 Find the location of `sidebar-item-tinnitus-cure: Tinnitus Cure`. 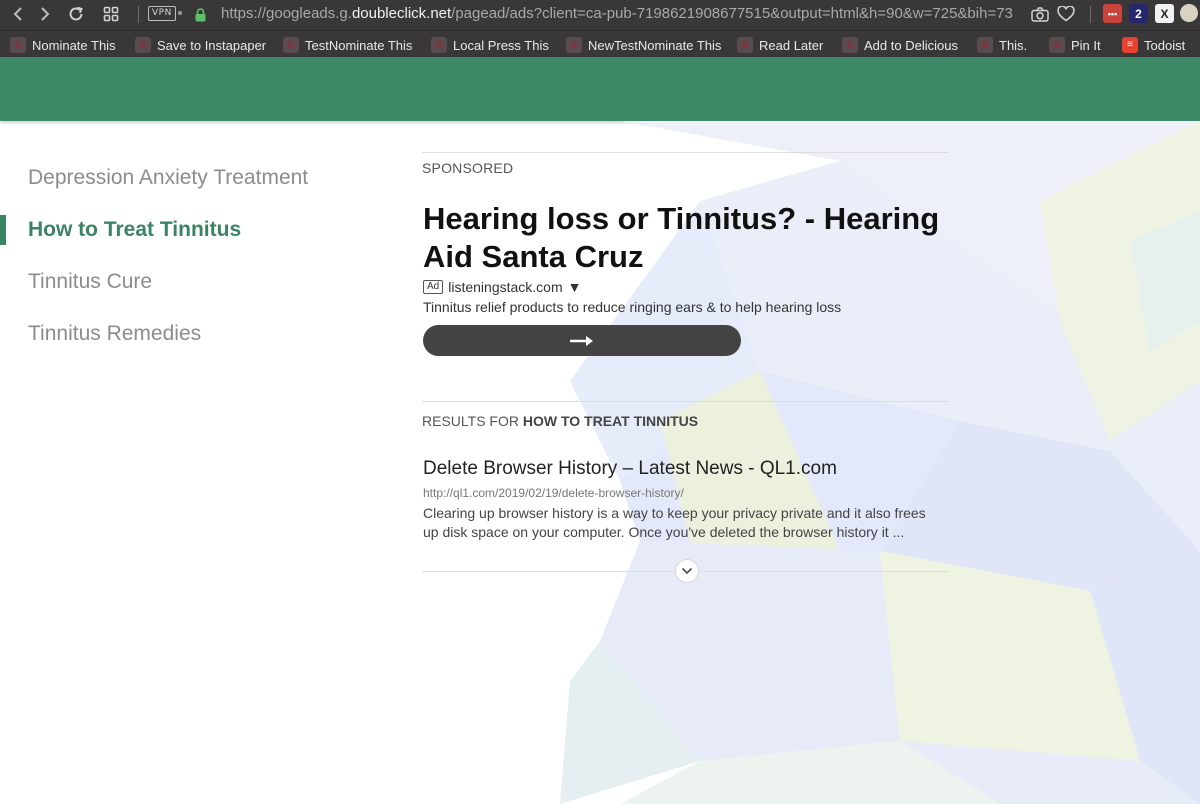

sidebar-item-tinnitus-cure: Tinnitus Cure is located at coordinates (90, 282).